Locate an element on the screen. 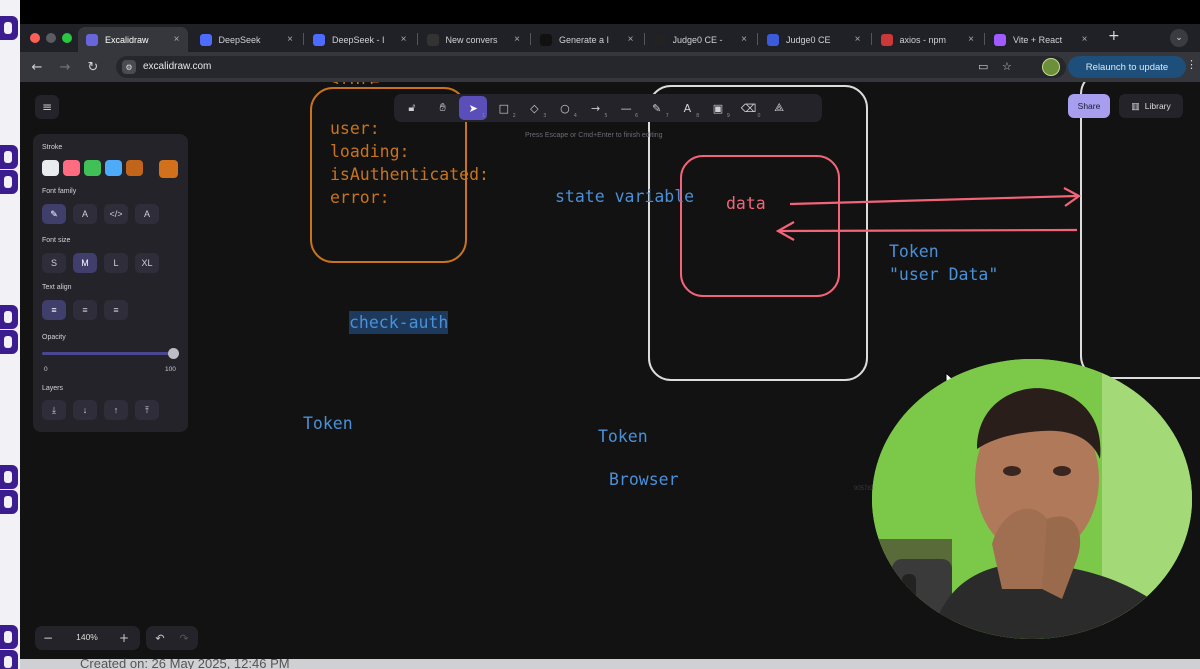 This screenshot has height=669, width=1200. undo-button: ↶ is located at coordinates (160, 638).